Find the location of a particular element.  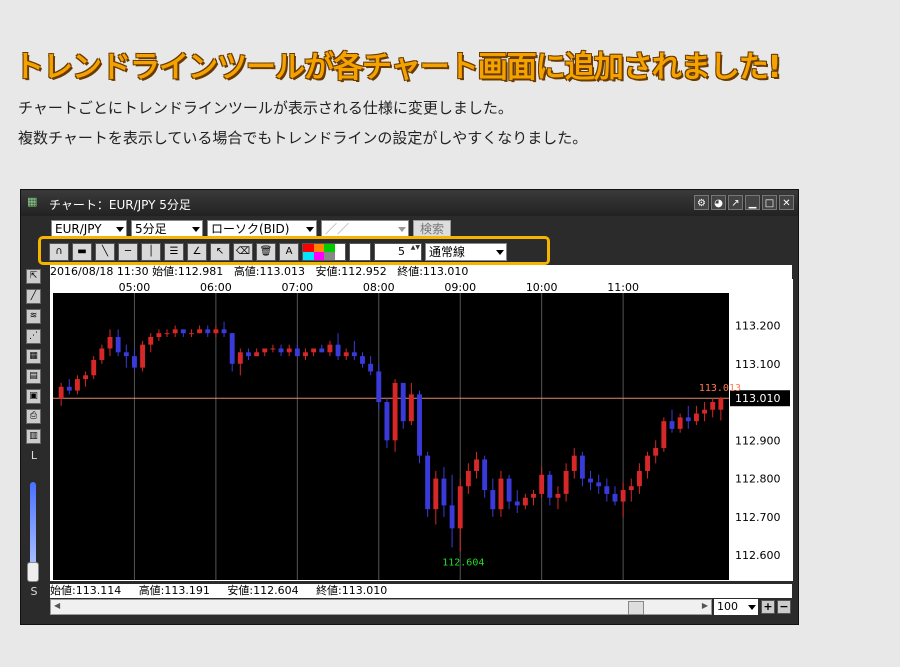

info-high: 高値:113.013 is located at coordinates (269, 271).